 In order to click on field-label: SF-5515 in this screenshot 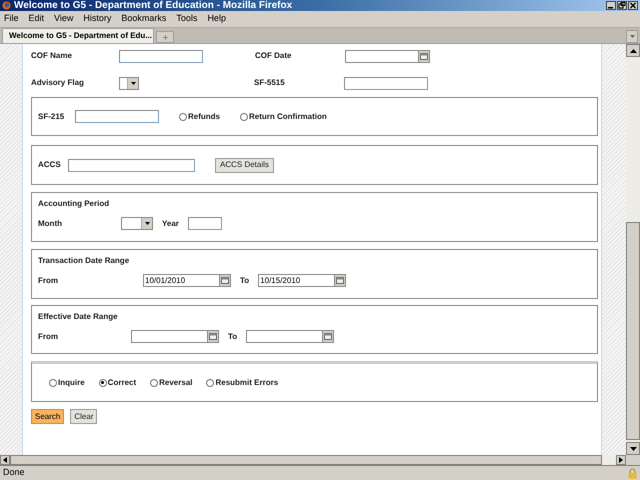, I will do `click(270, 83)`.